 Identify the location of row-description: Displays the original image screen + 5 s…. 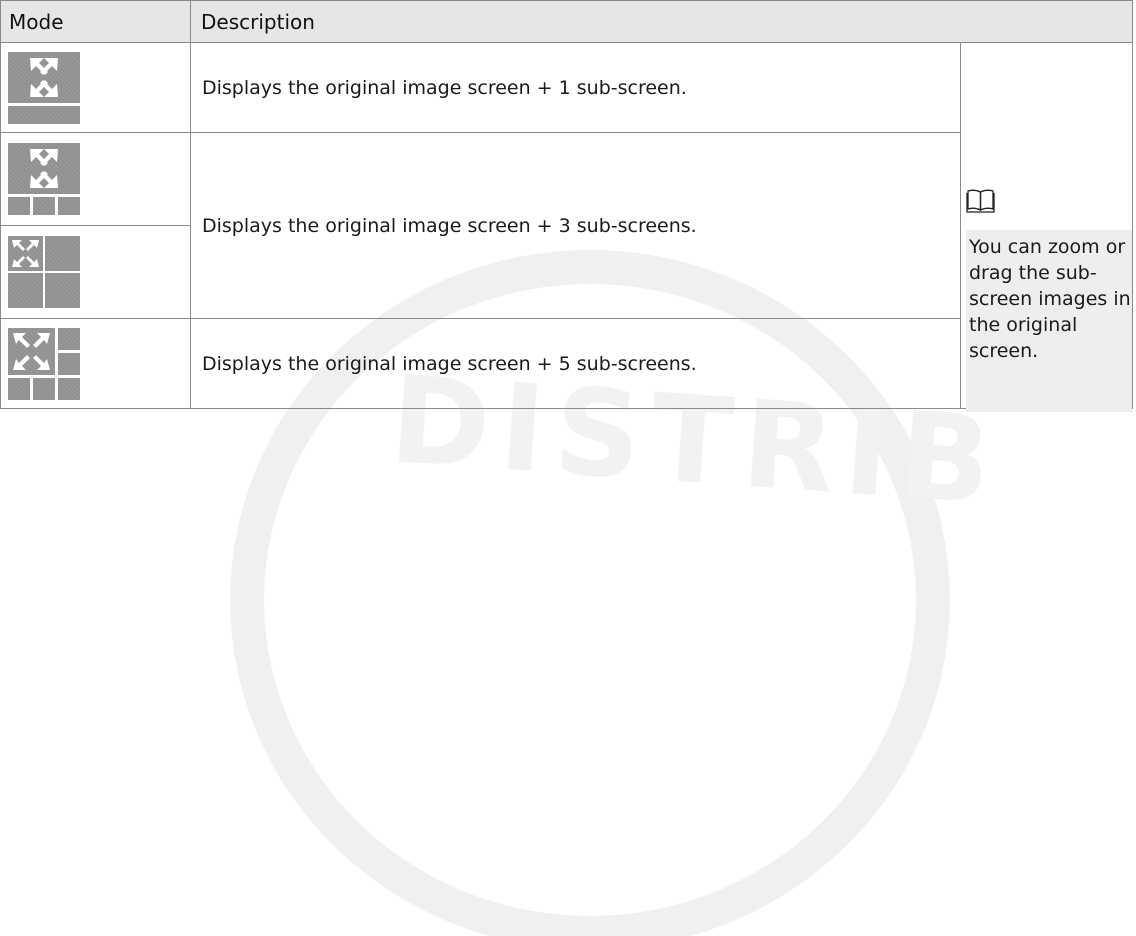
(575, 363).